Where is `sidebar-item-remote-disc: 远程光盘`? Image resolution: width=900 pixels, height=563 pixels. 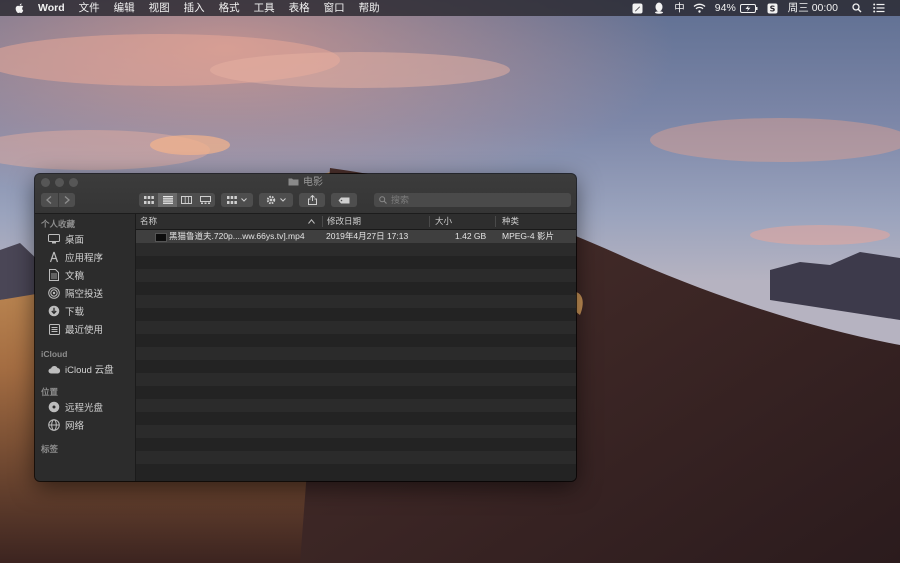
sidebar-item-remote-disc: 远程光盘 is located at coordinates (75, 407).